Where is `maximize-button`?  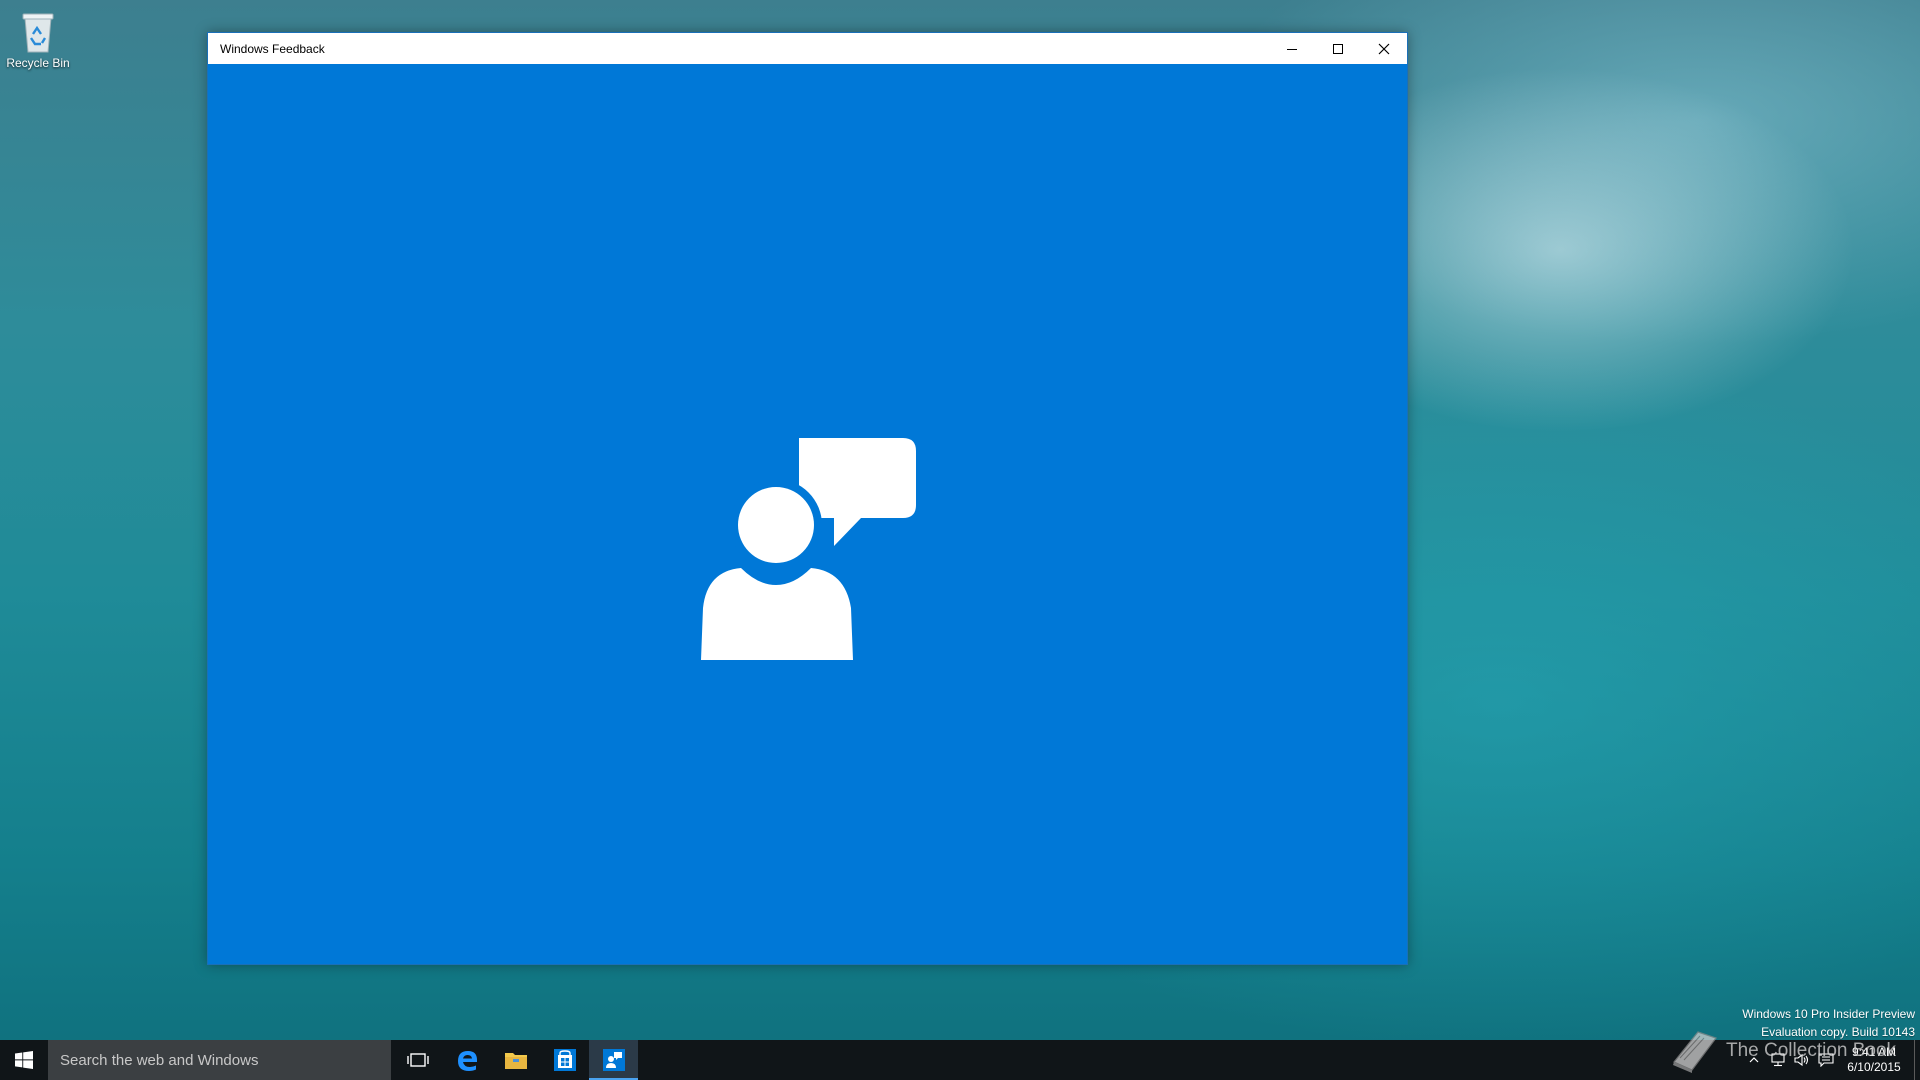 maximize-button is located at coordinates (1338, 48).